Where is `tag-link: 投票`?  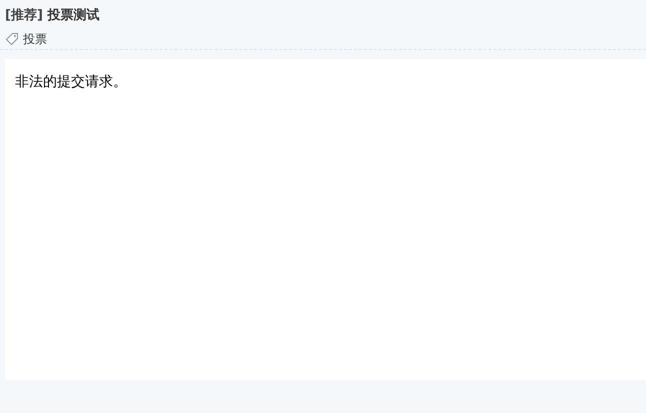 tag-link: 投票 is located at coordinates (35, 39).